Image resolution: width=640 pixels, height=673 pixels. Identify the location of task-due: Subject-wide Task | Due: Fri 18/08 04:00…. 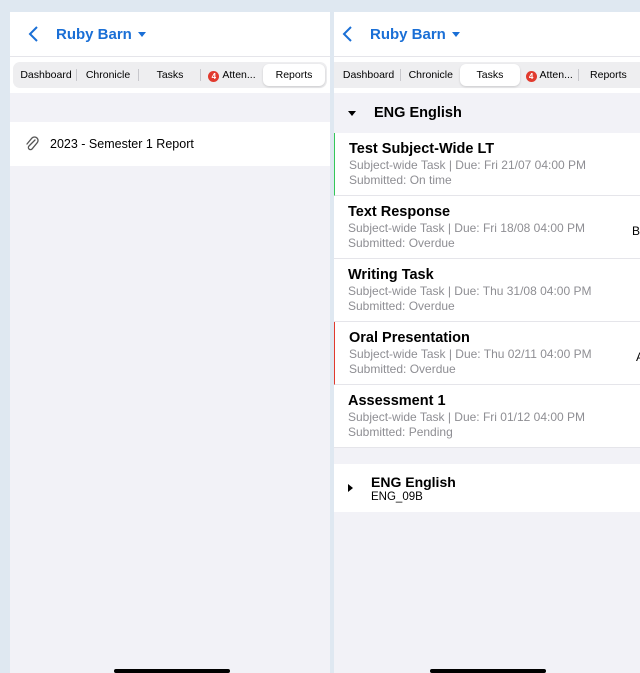
(467, 228).